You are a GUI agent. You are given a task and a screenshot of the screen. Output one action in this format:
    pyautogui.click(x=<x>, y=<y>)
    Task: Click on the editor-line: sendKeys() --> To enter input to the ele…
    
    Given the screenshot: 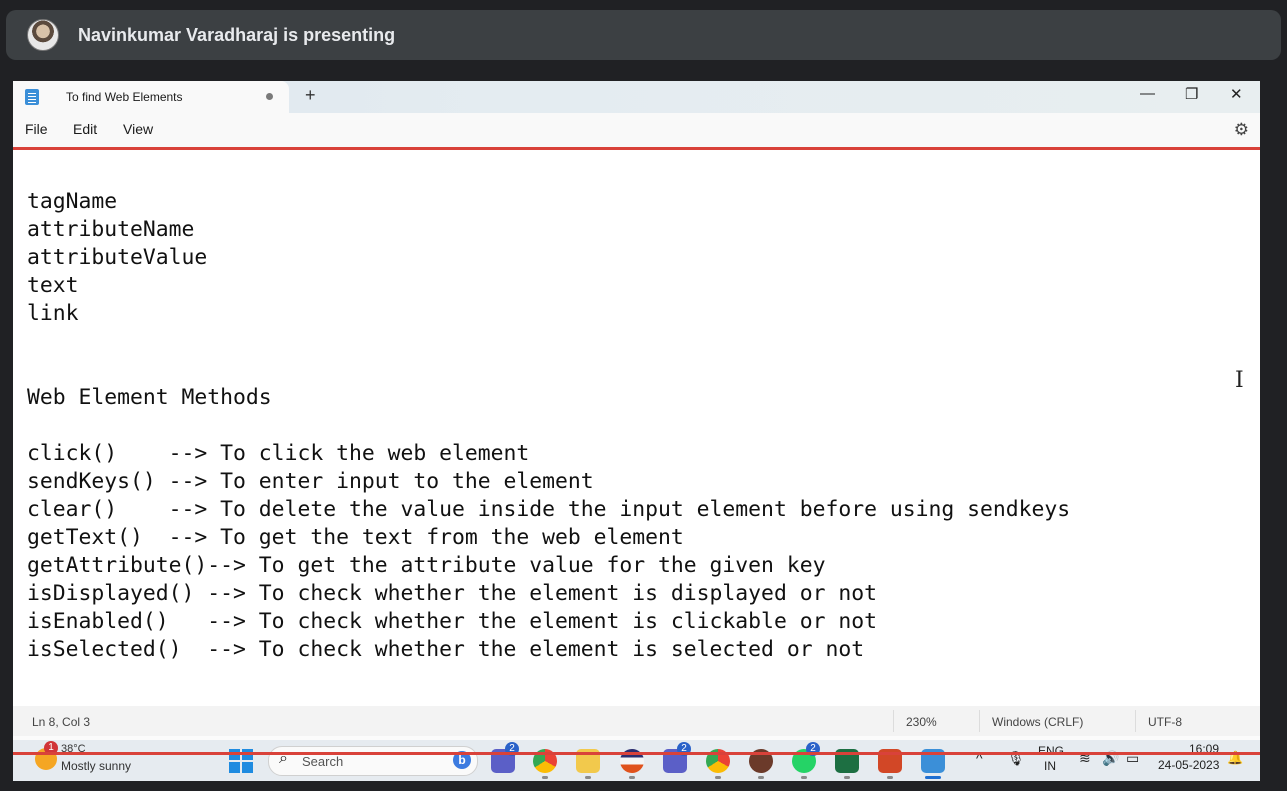 What is the action you would take?
    pyautogui.click(x=310, y=481)
    